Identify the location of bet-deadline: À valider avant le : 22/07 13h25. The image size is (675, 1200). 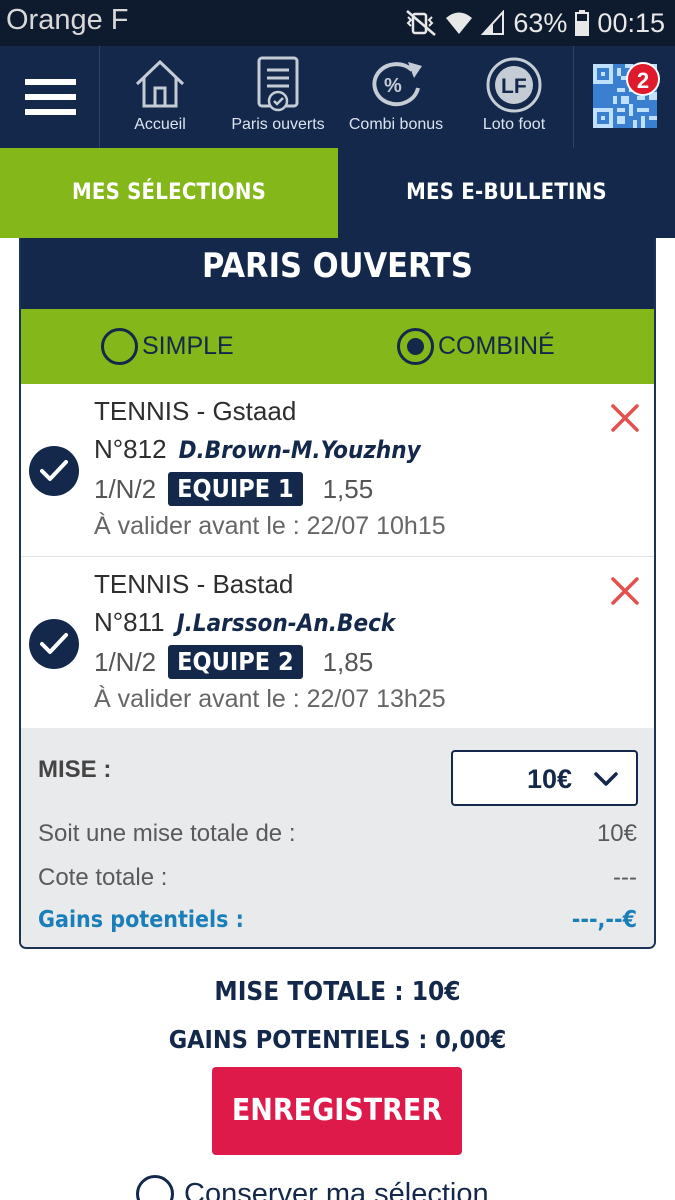
(270, 699).